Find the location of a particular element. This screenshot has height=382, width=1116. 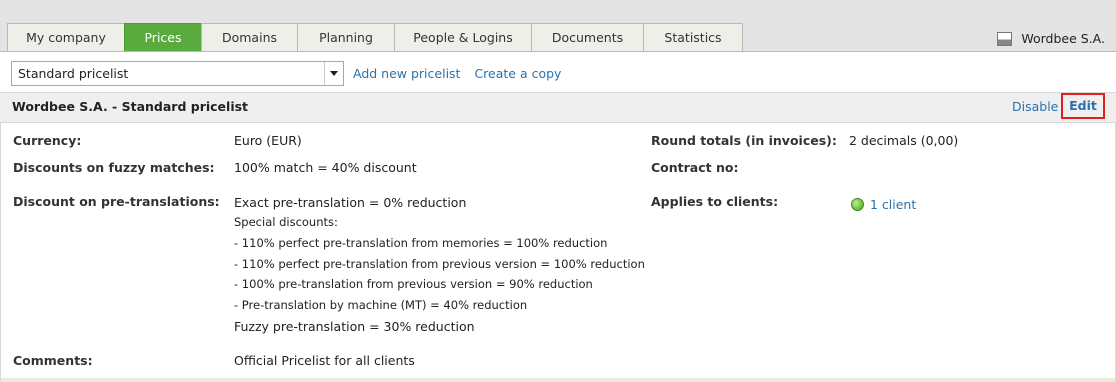

disable-link: Disable is located at coordinates (1035, 106).